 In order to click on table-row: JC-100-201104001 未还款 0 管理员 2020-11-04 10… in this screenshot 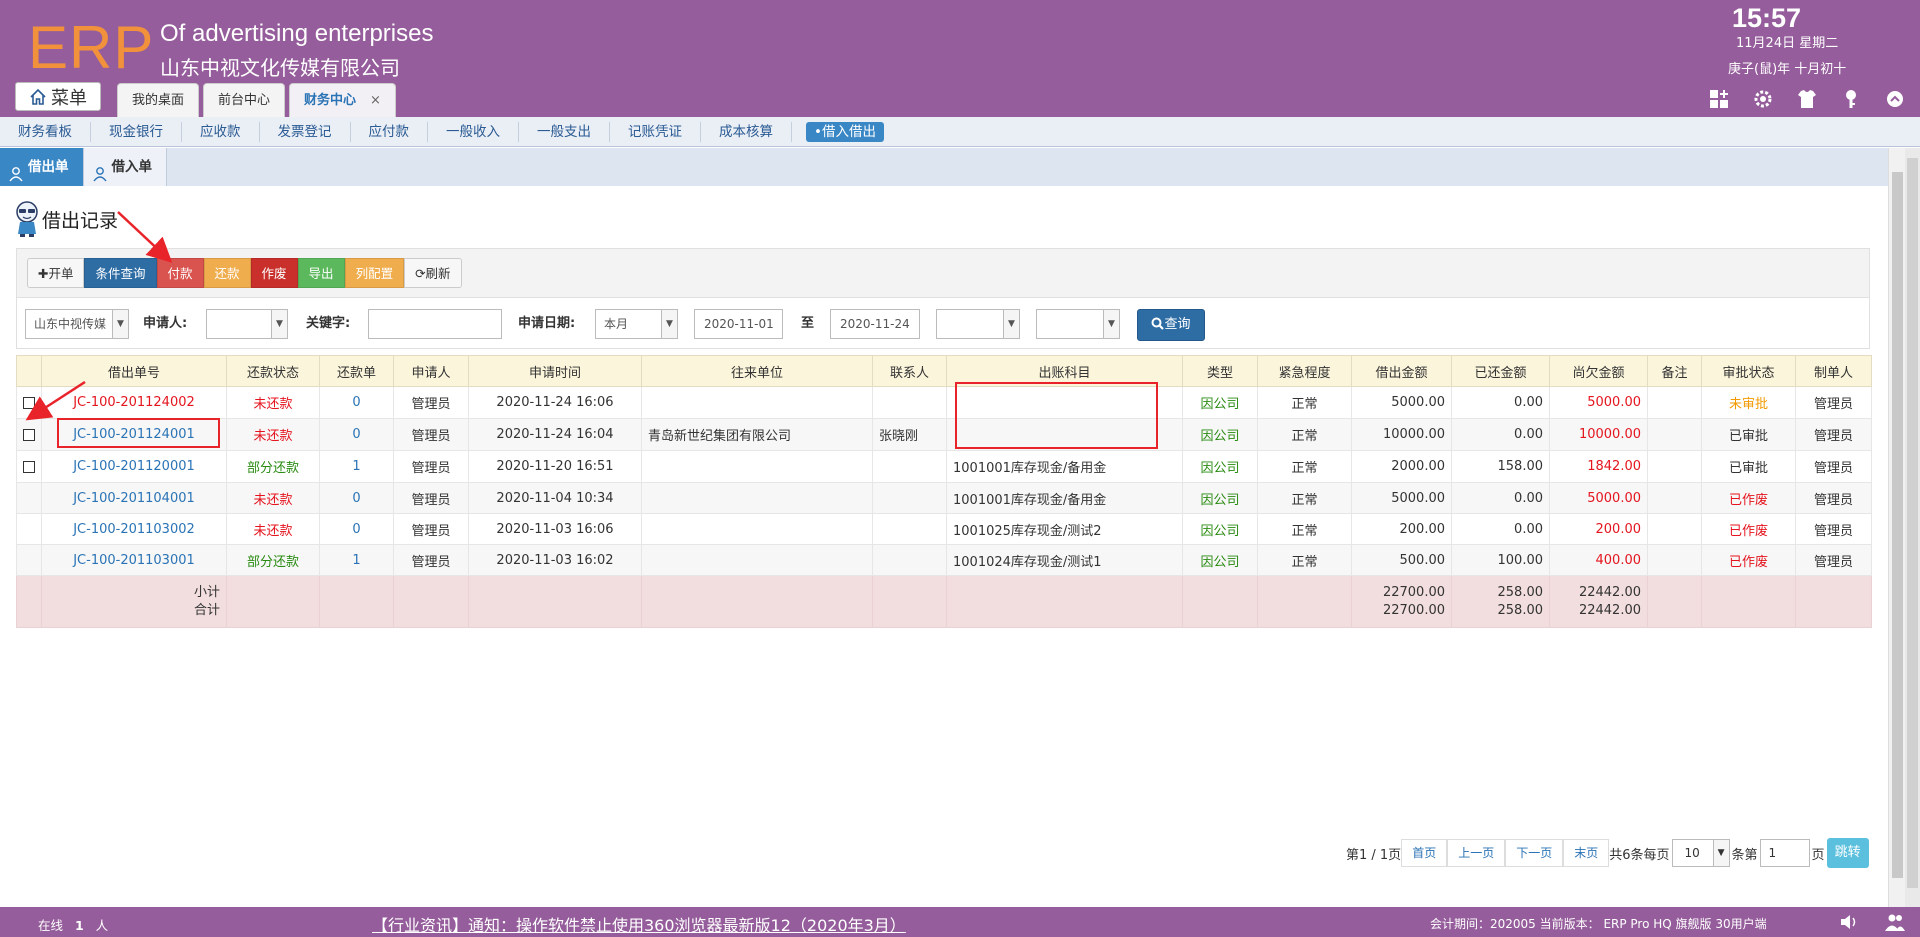, I will do `click(944, 498)`.